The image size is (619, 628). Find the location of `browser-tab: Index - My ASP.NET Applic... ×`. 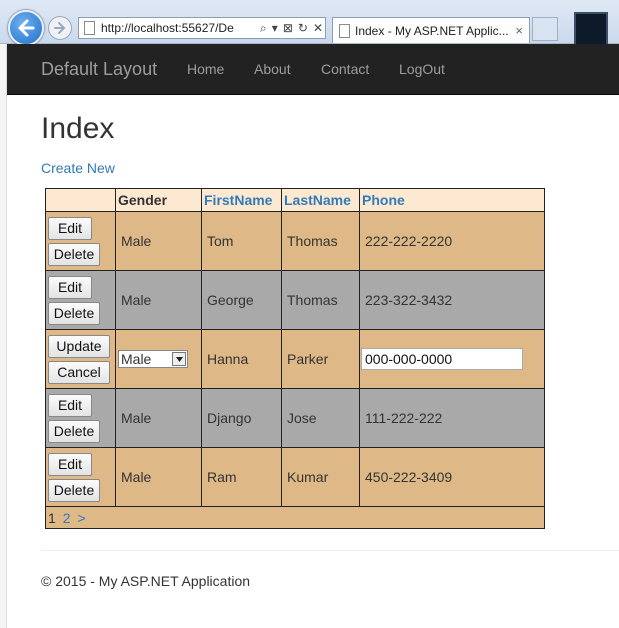

browser-tab: Index - My ASP.NET Applic... × is located at coordinates (431, 30).